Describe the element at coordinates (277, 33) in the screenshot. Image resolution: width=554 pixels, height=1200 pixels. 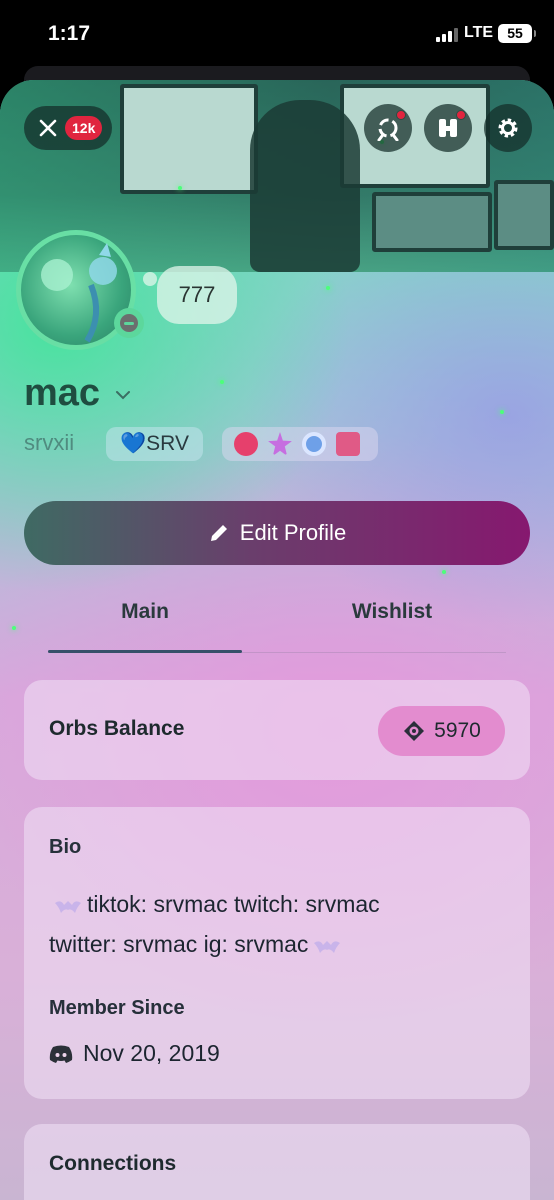
I see `status-bar: 1:17 LTE 55` at that location.